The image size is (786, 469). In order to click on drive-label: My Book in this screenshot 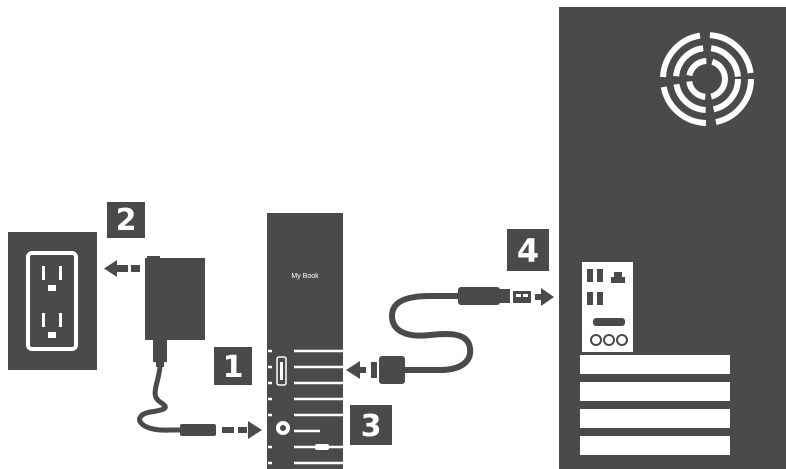, I will do `click(305, 276)`.